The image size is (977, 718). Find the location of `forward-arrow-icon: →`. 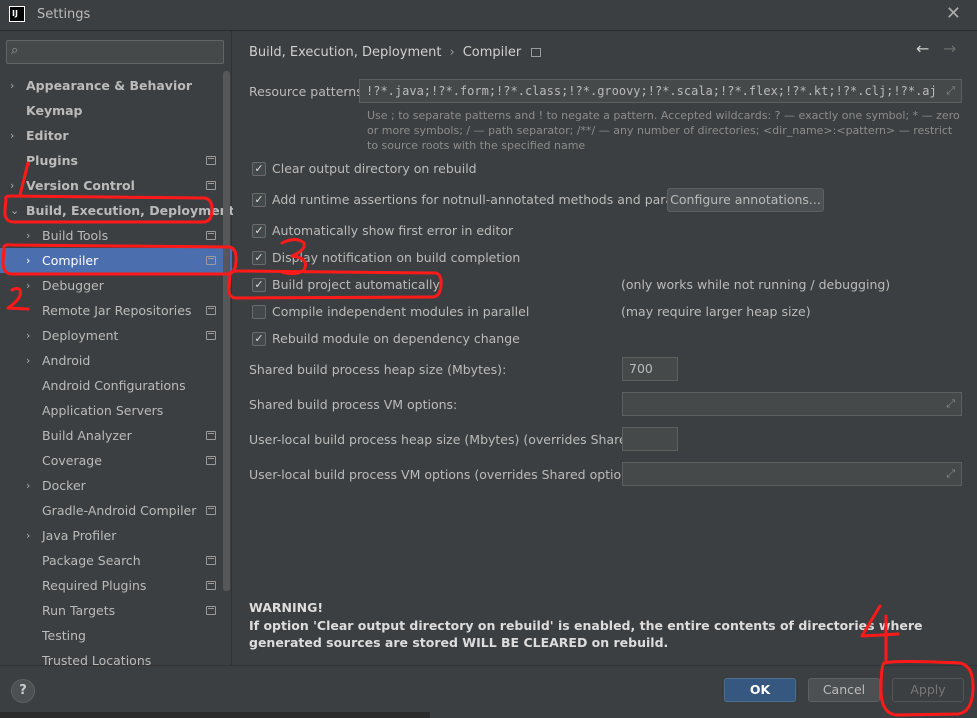

forward-arrow-icon: → is located at coordinates (950, 48).